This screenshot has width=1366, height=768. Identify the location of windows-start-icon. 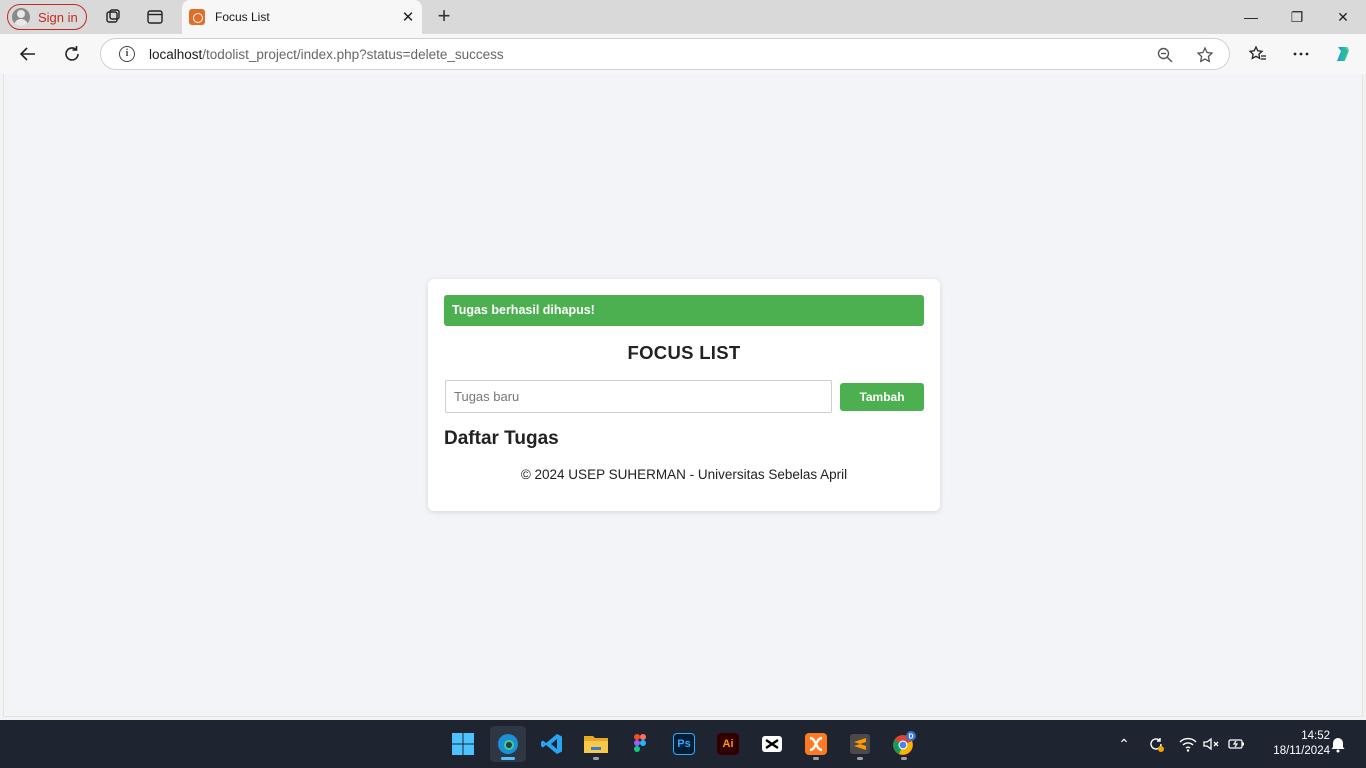
(463, 744).